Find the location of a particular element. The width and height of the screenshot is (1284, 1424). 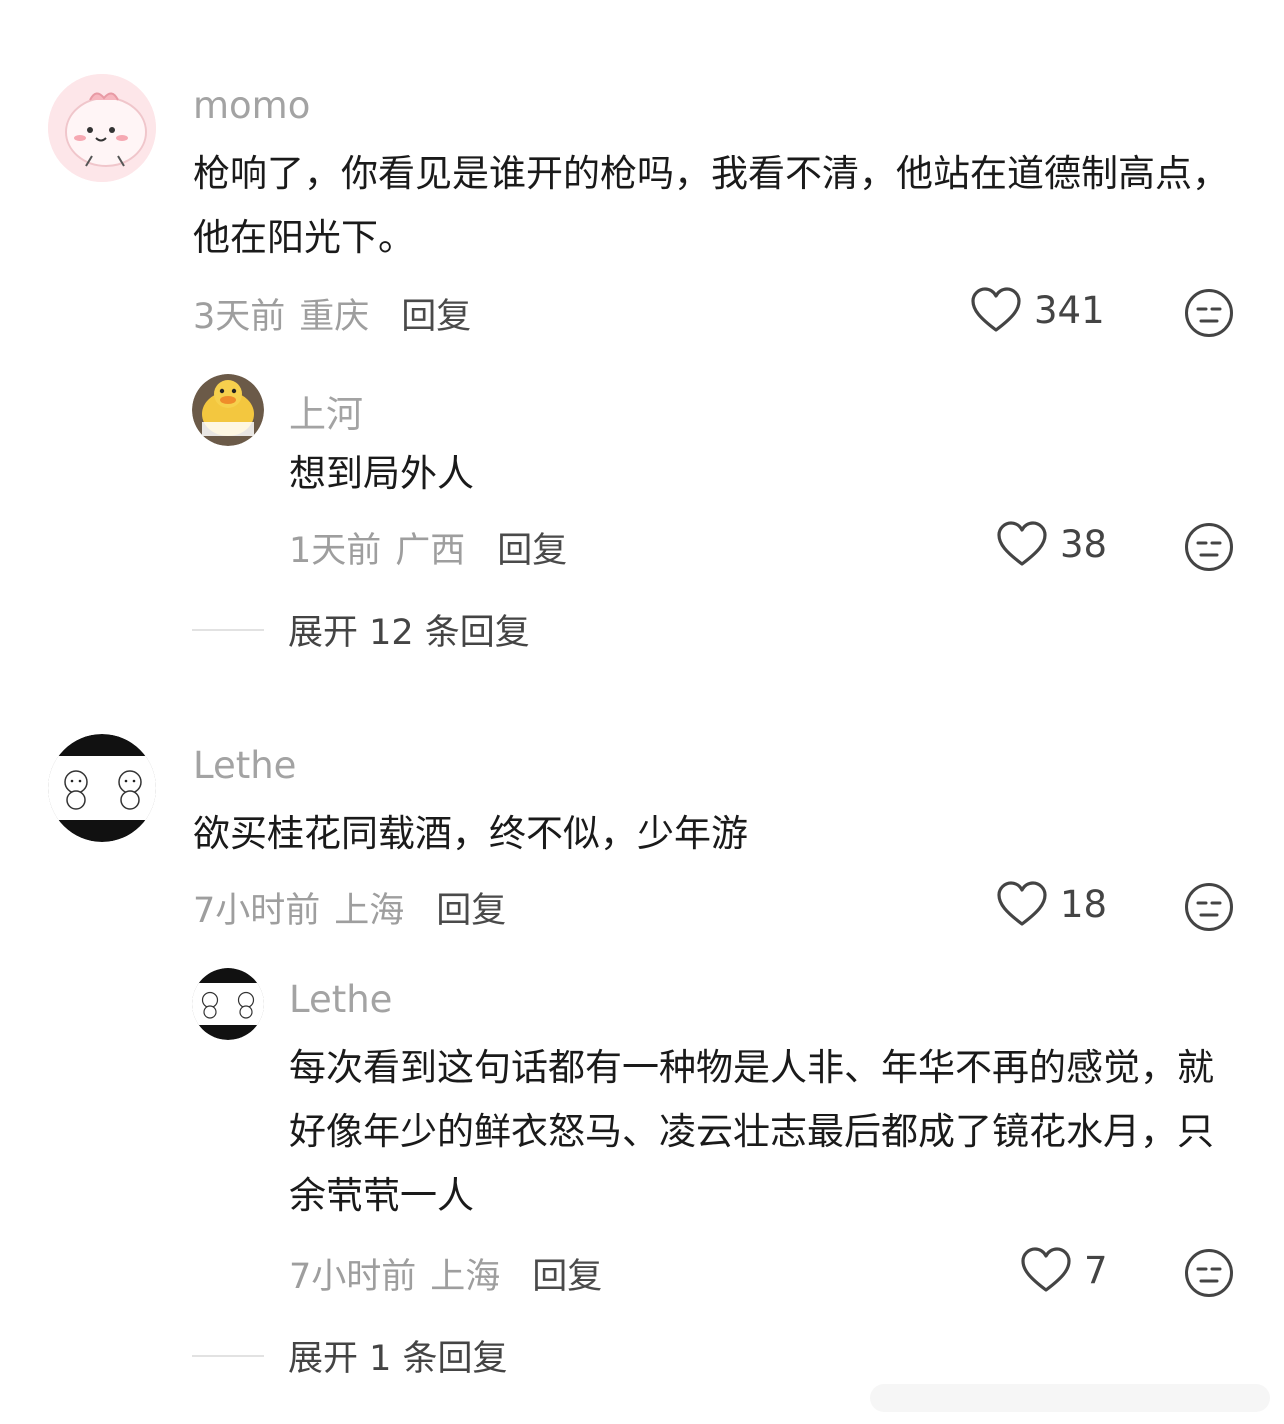

like-count: 7 is located at coordinates (1096, 1270).